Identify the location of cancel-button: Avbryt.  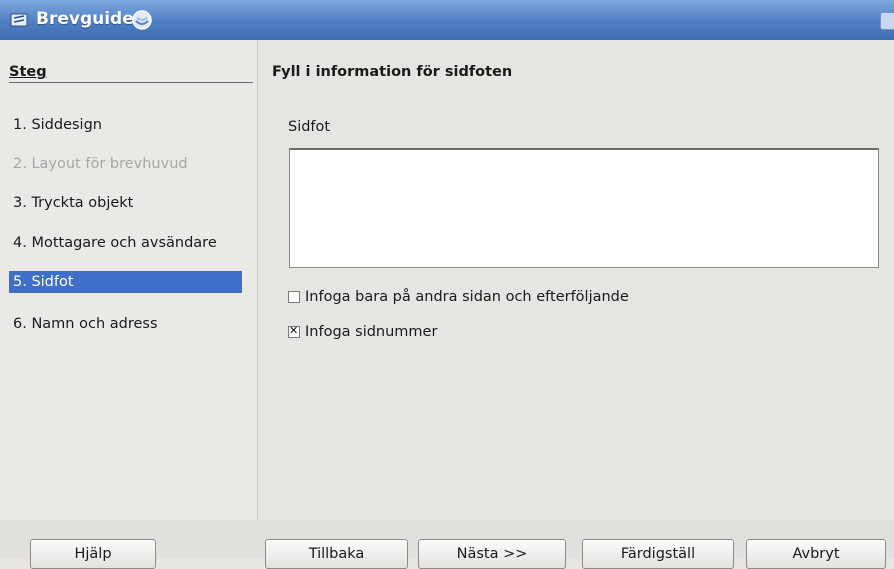
(816, 554).